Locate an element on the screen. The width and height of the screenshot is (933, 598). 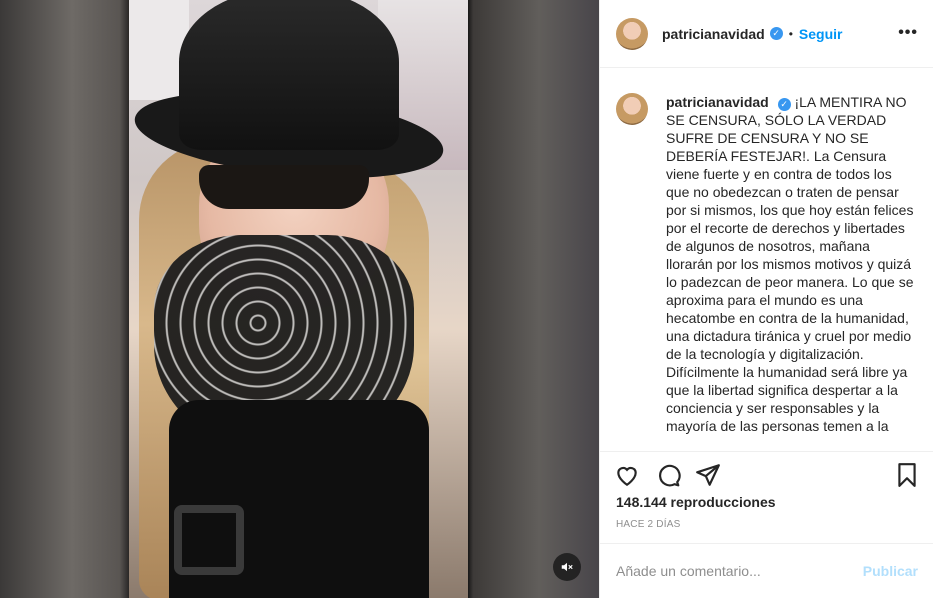
caption-username-link: patricianavidad is located at coordinates (717, 102).